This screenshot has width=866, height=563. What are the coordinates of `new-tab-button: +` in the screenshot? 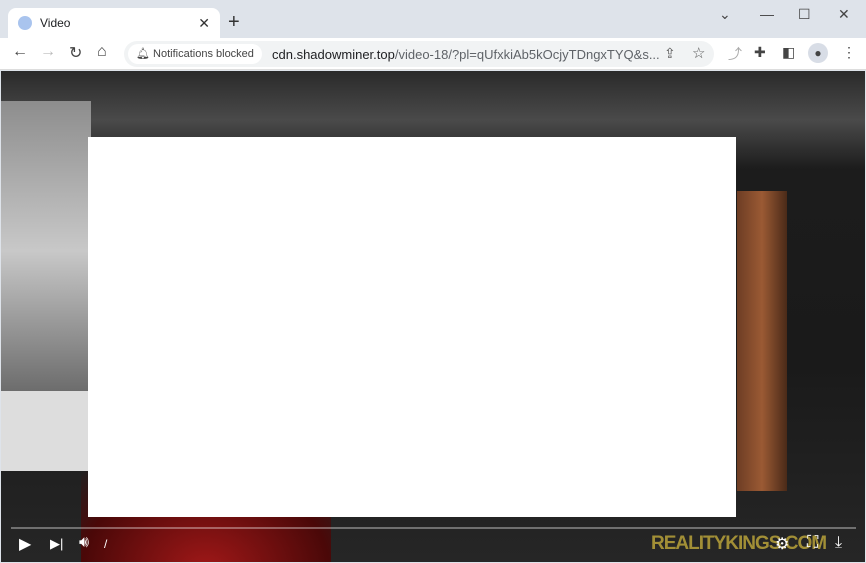 It's located at (234, 22).